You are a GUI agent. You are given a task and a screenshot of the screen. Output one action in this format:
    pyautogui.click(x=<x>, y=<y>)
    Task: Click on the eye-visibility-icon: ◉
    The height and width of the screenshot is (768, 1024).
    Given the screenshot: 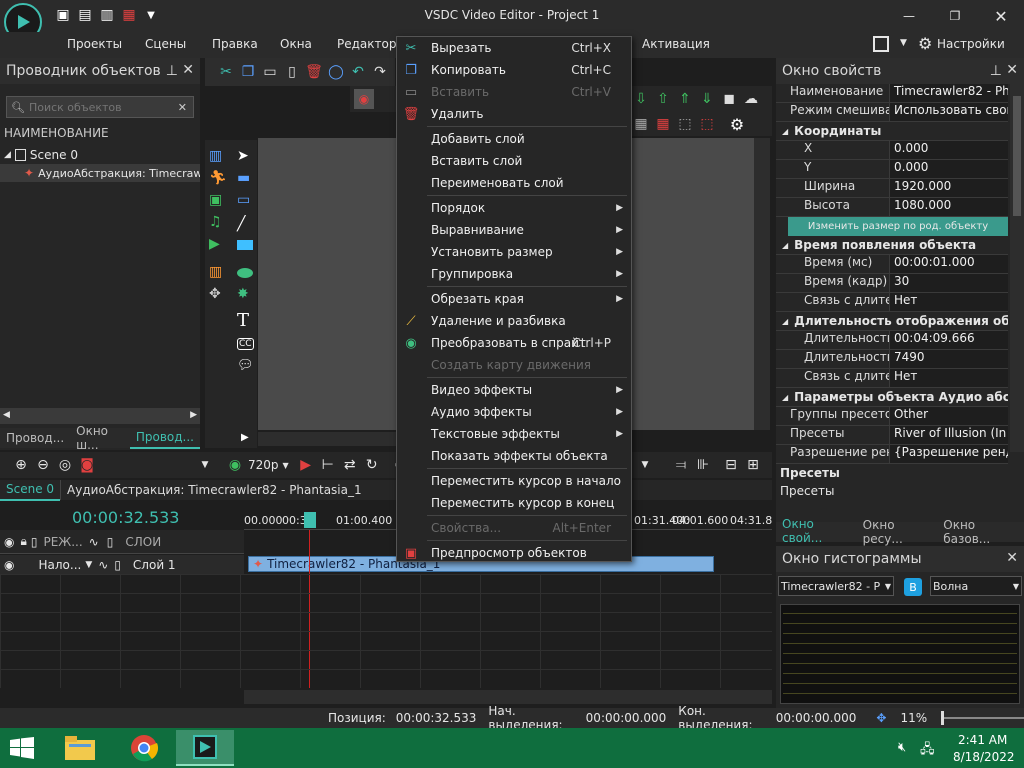 What is the action you would take?
    pyautogui.click(x=9, y=542)
    